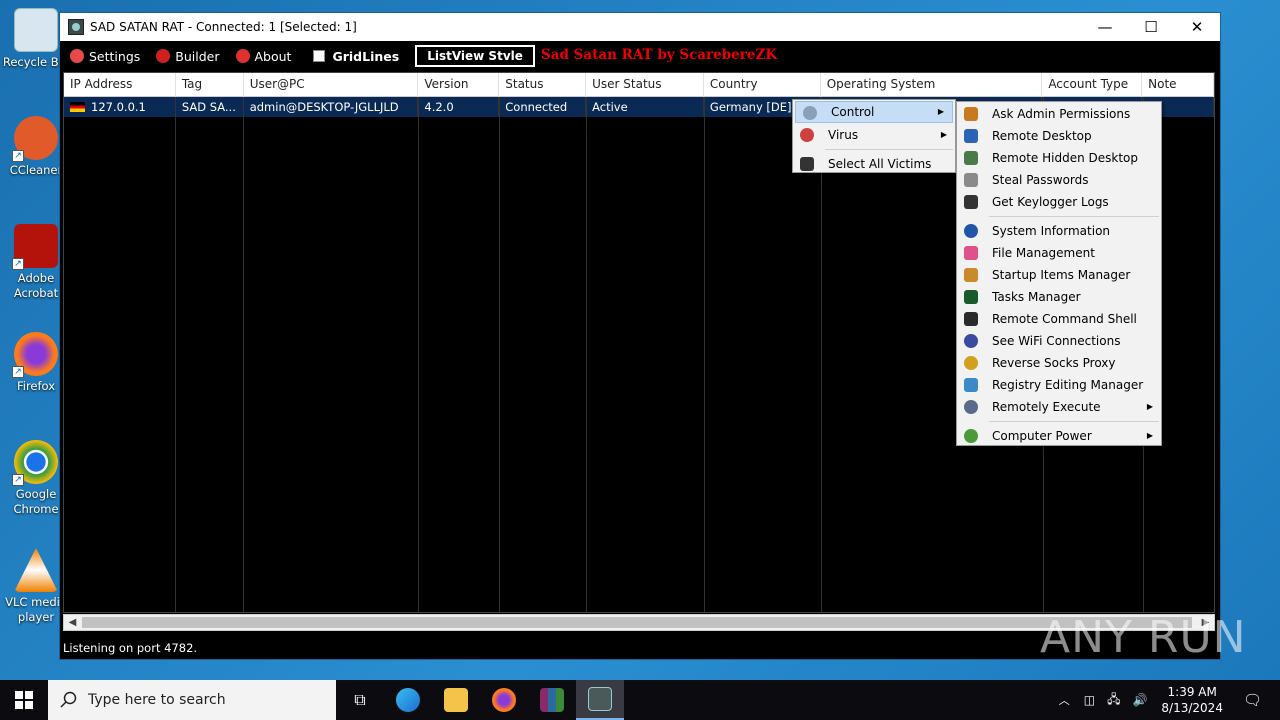 The height and width of the screenshot is (720, 1280). What do you see at coordinates (76, 27) in the screenshot?
I see `app-icon` at bounding box center [76, 27].